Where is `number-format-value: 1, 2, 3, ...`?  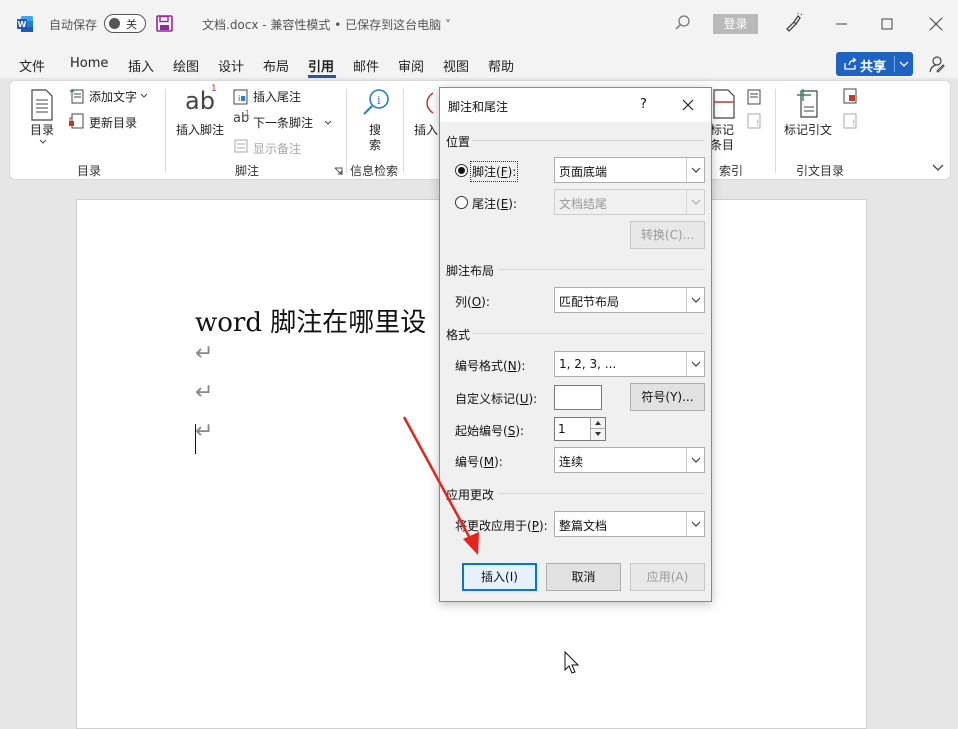
number-format-value: 1, 2, 3, ... is located at coordinates (588, 364).